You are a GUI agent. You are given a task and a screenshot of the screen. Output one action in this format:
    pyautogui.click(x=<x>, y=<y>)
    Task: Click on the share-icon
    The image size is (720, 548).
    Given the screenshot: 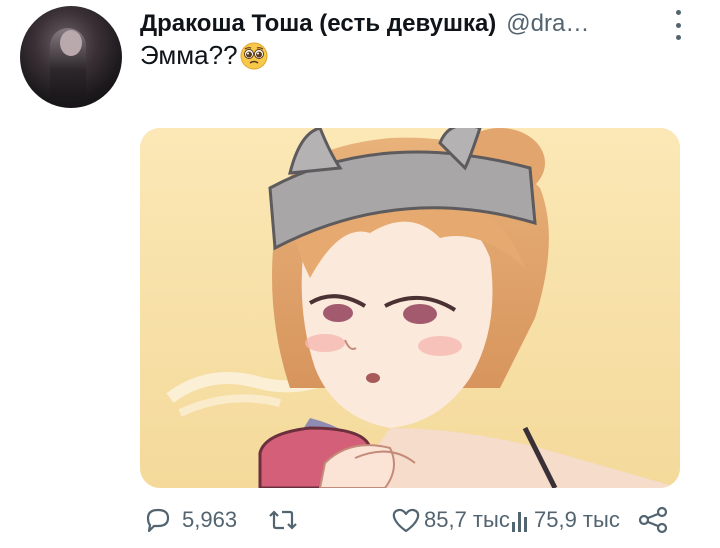 What is the action you would take?
    pyautogui.click(x=653, y=520)
    